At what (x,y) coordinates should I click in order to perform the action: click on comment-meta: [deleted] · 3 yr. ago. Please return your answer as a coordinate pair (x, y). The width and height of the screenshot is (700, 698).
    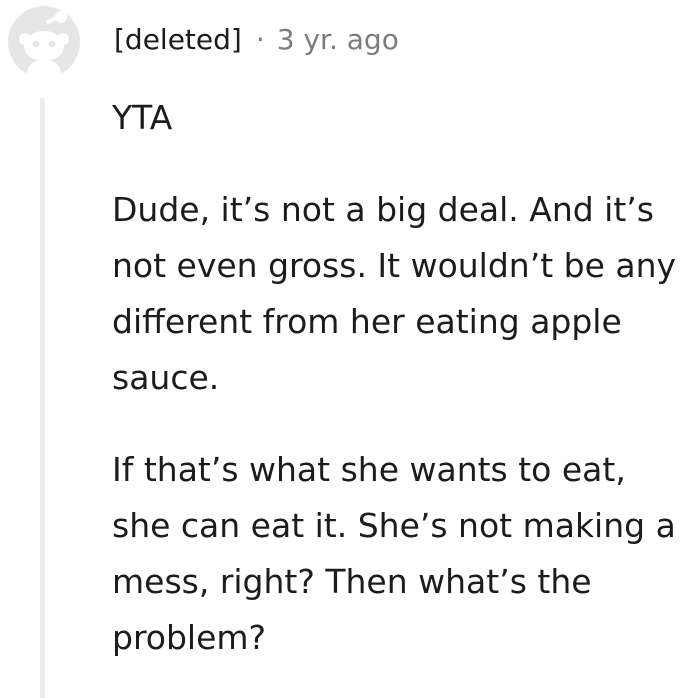
    Looking at the image, I should click on (256, 40).